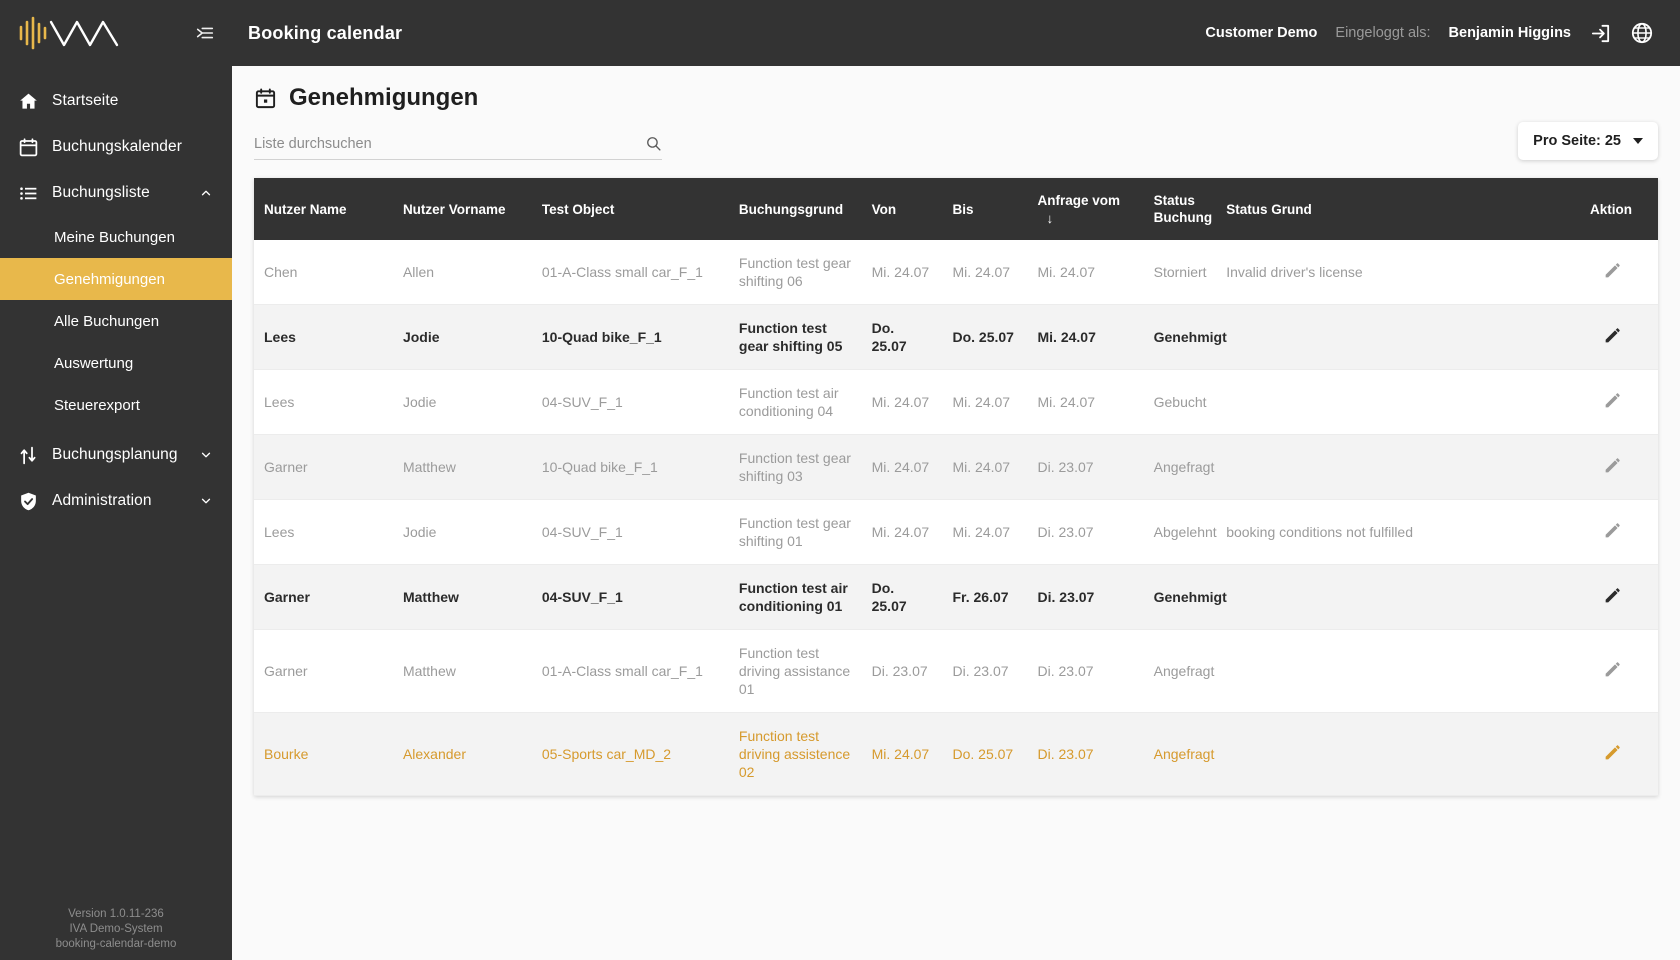 This screenshot has height=960, width=1680. I want to click on cell-nutzer-name: Bourke, so click(286, 754).